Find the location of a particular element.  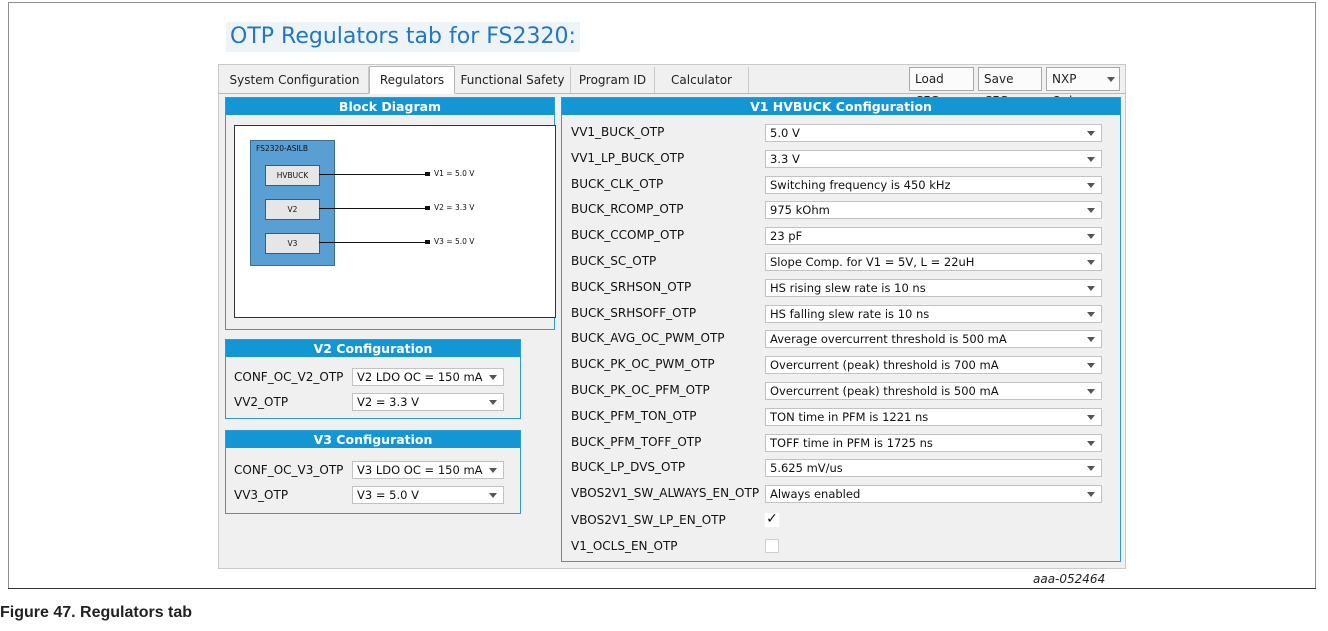

v1-row-value: TON time in PFM is 1221 ns is located at coordinates (849, 416).